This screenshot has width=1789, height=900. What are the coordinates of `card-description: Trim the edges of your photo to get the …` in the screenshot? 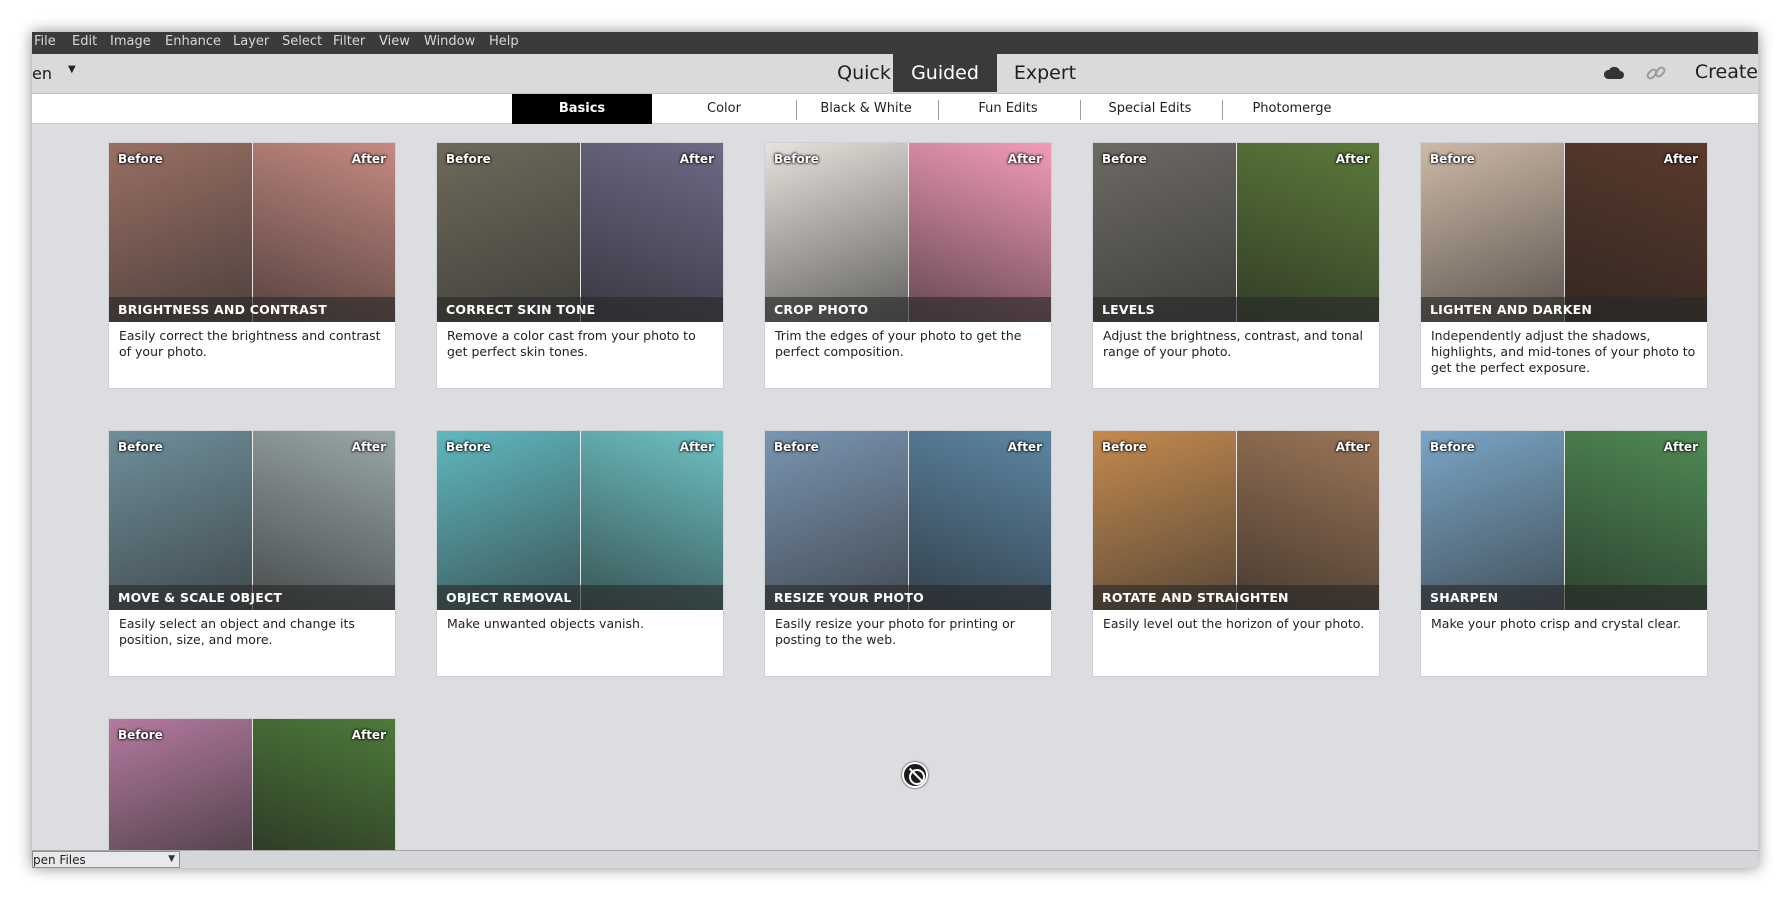 It's located at (898, 343).